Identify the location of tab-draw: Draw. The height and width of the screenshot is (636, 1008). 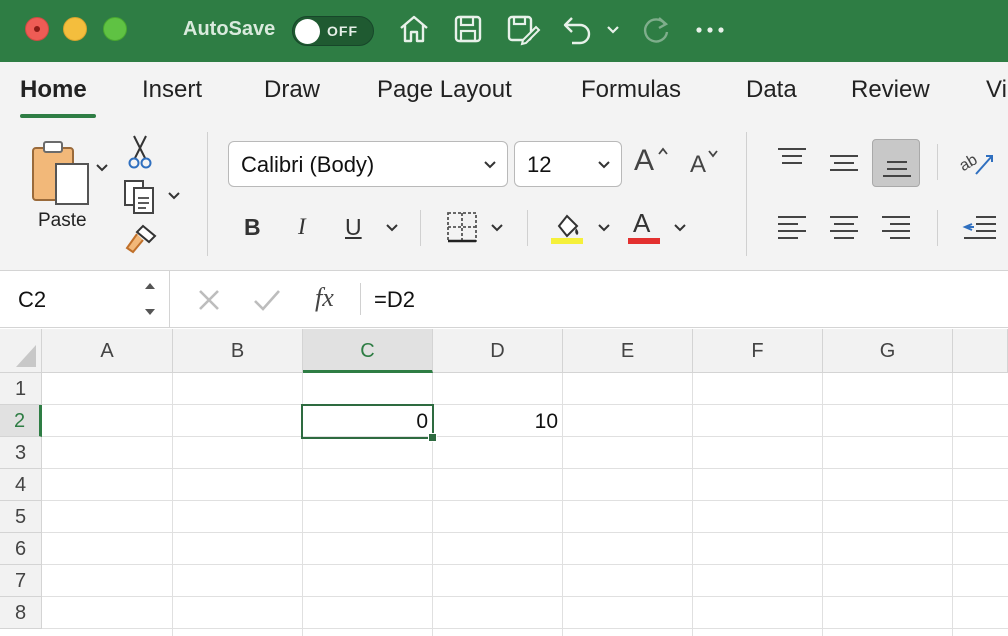
(292, 90).